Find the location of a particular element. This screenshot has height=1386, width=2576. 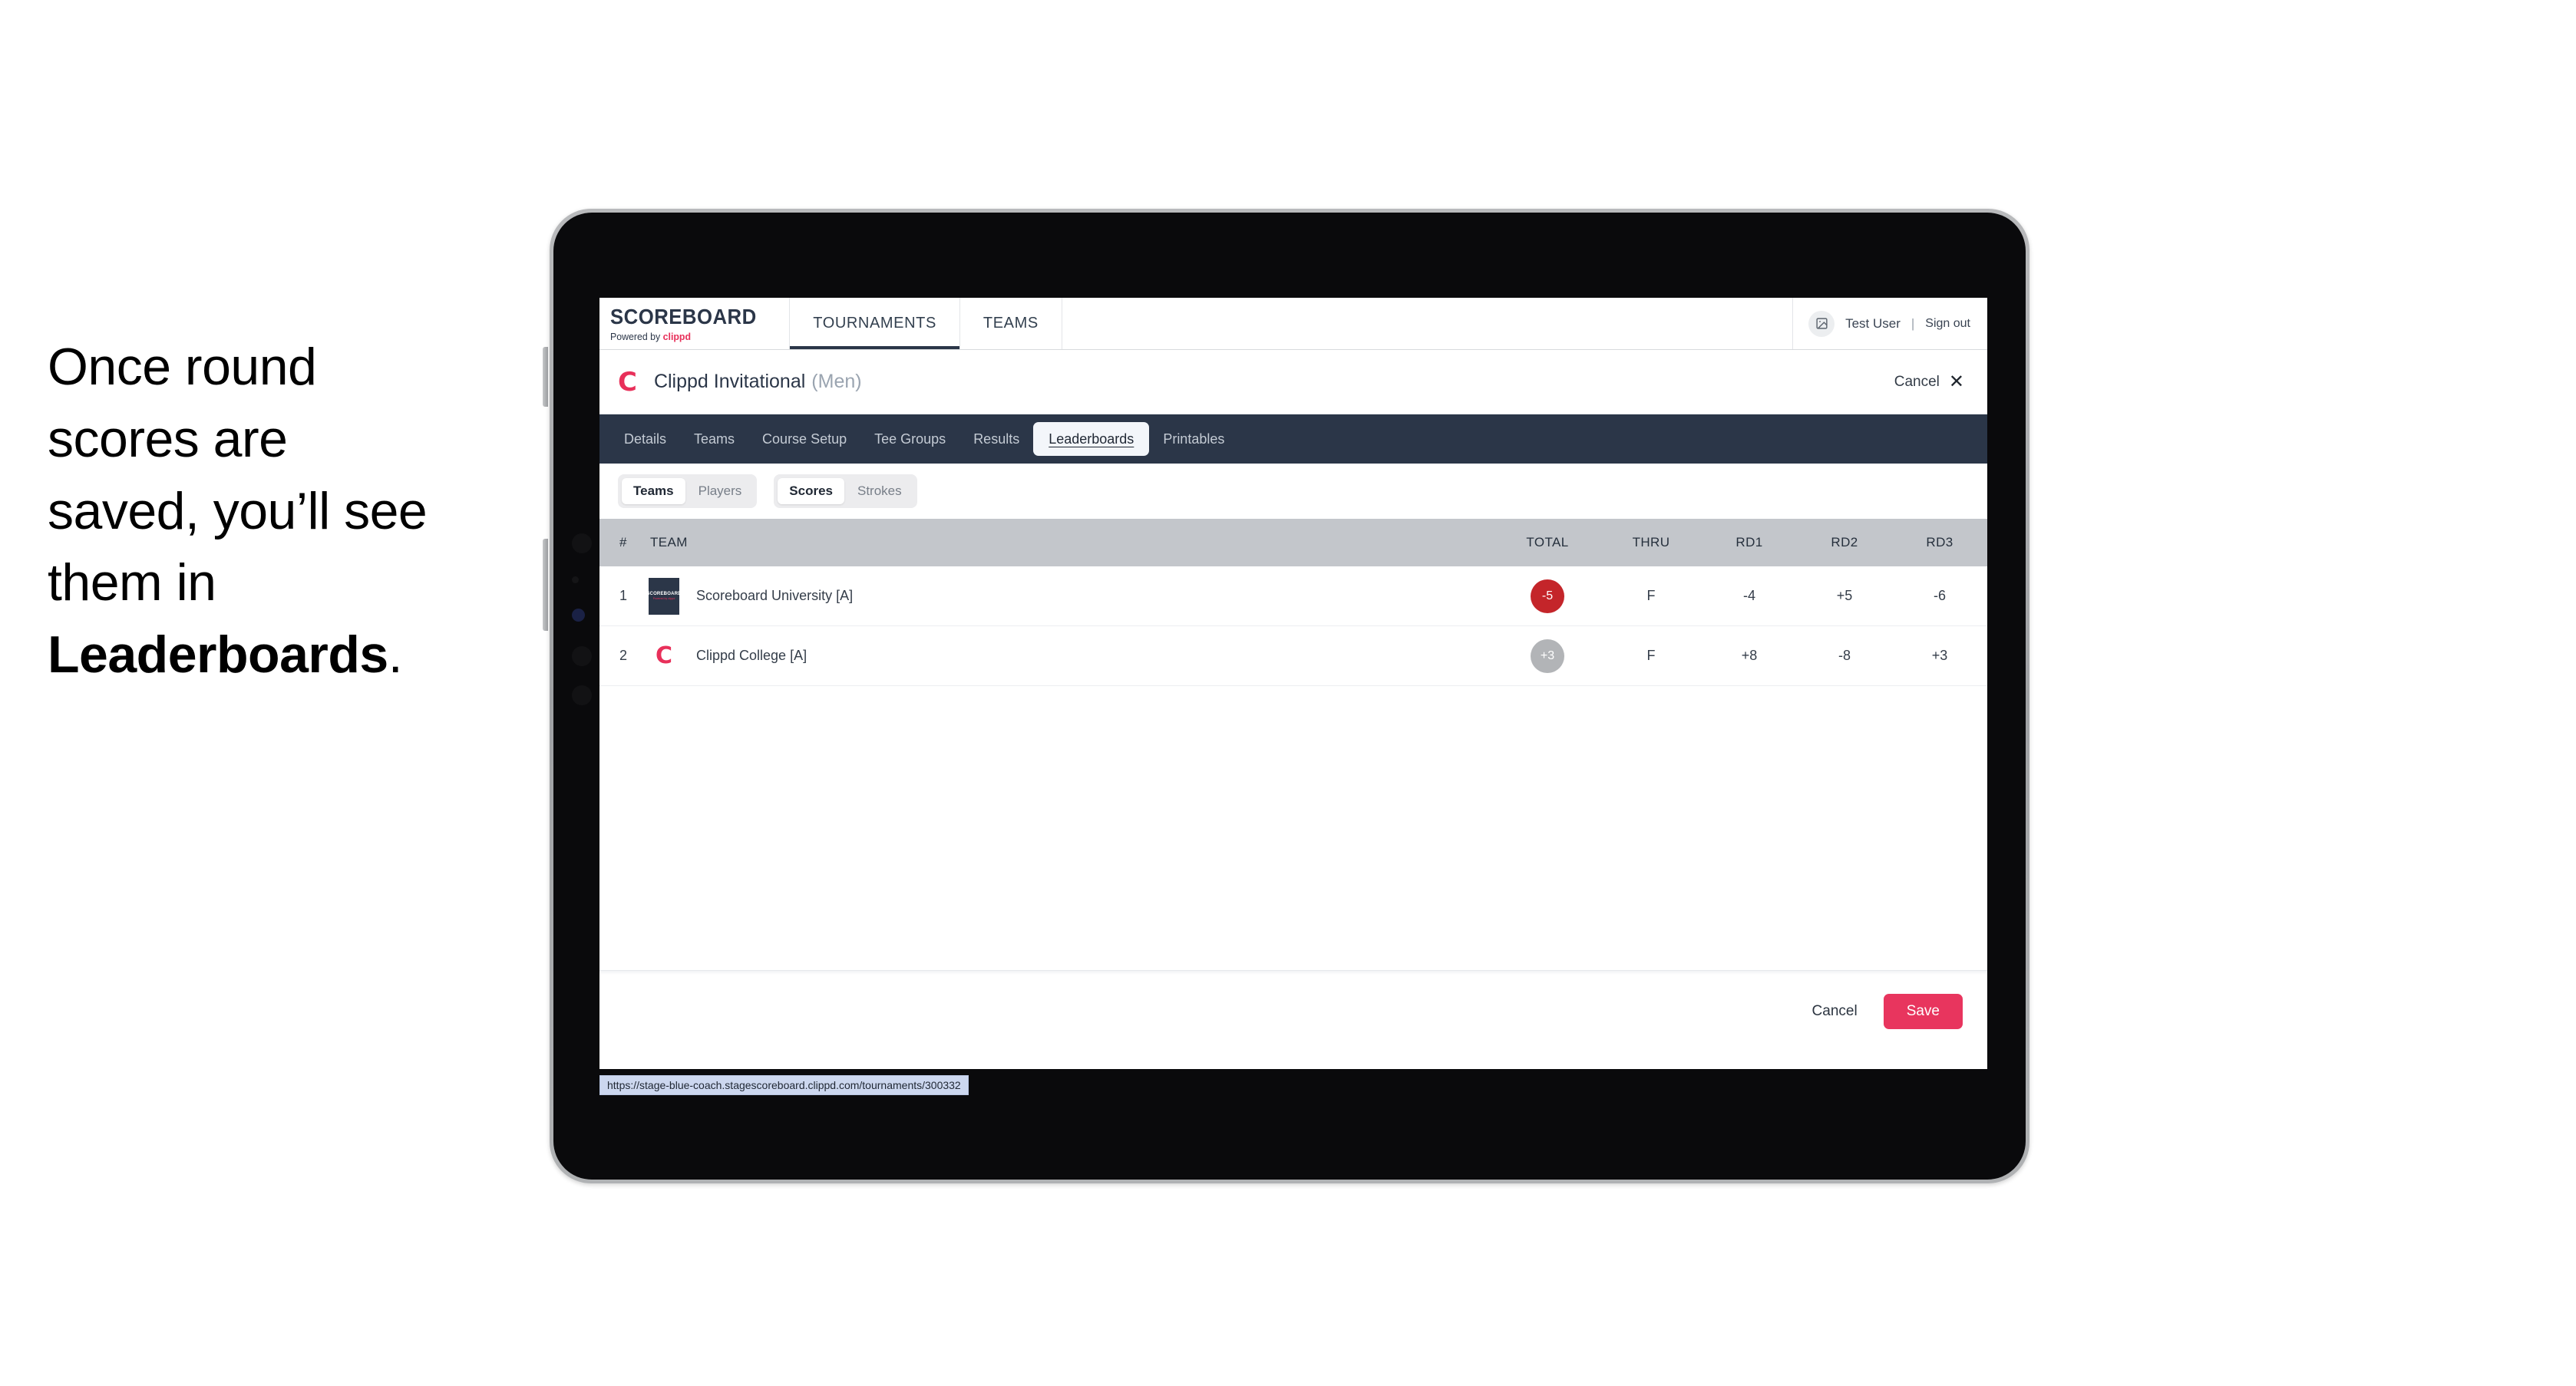

col-header-total: TOTAL is located at coordinates (1547, 542).